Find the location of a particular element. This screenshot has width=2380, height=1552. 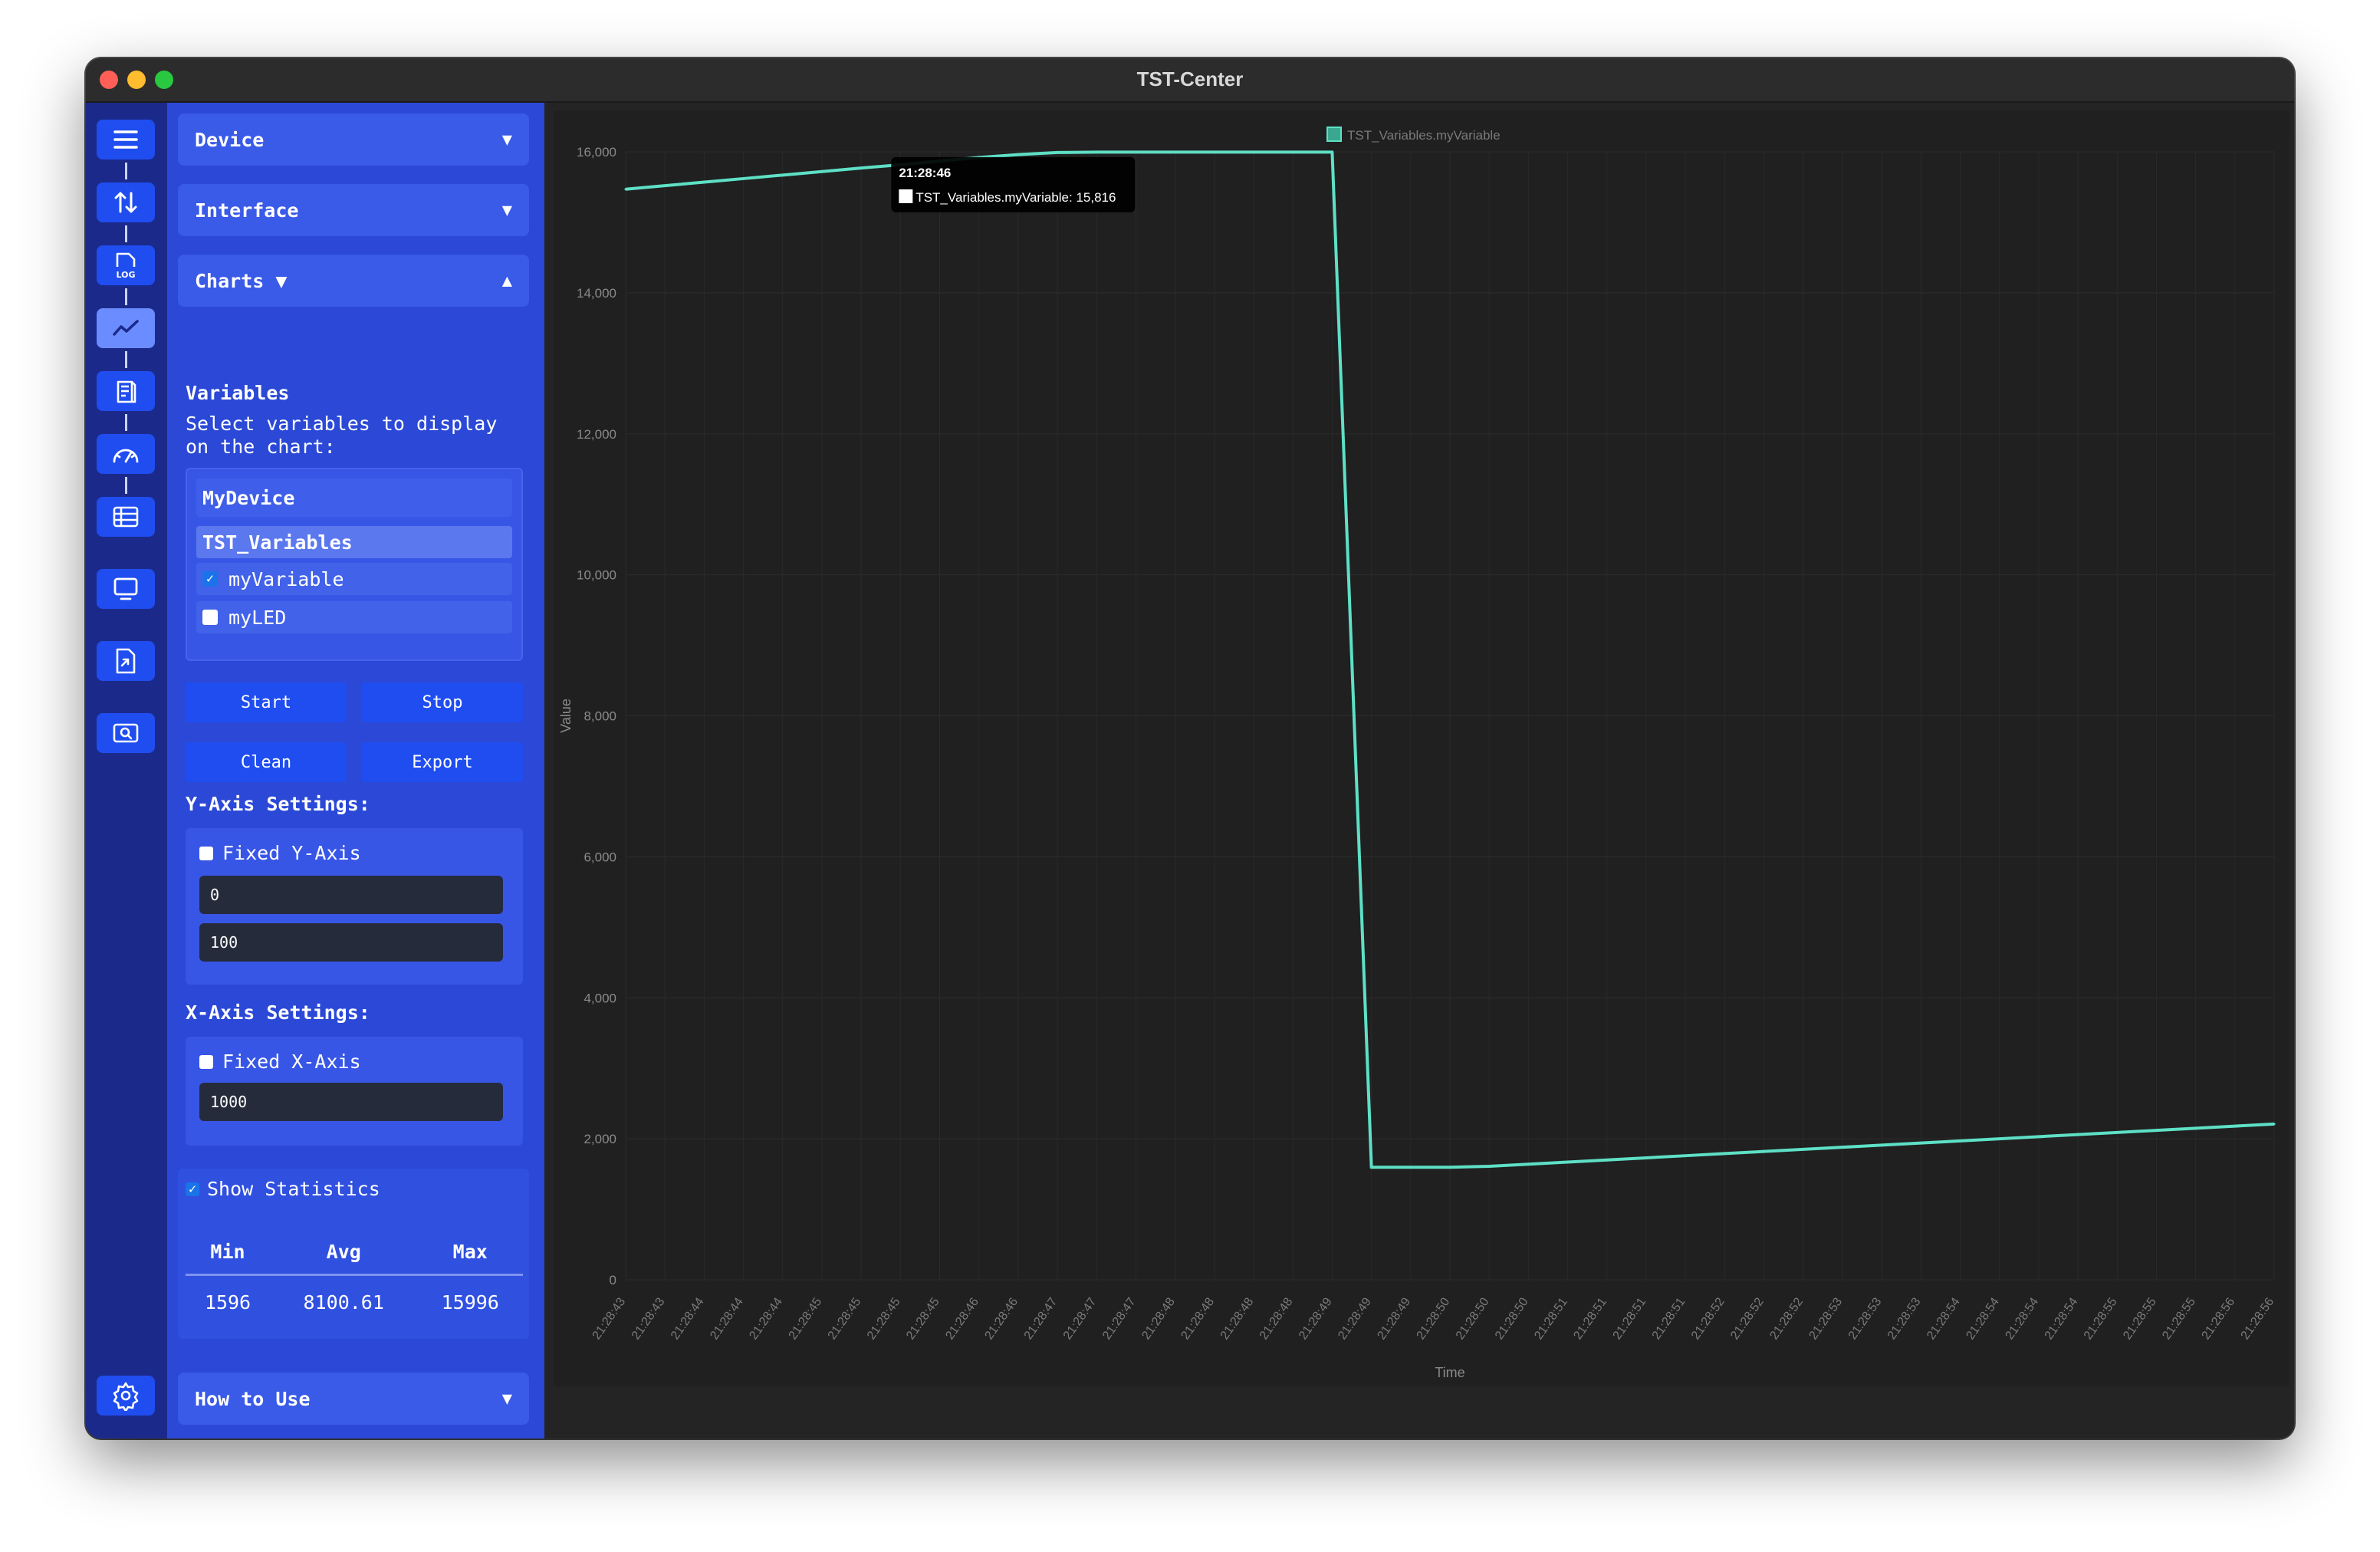

how-to-use-accordion: How to Use ▼ is located at coordinates (354, 1399).